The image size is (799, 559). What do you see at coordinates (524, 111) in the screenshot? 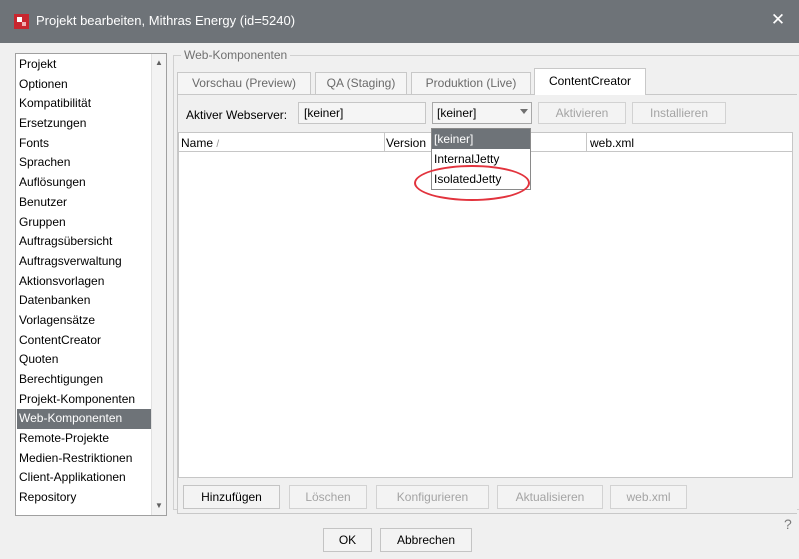
I see `chevron-down-icon` at bounding box center [524, 111].